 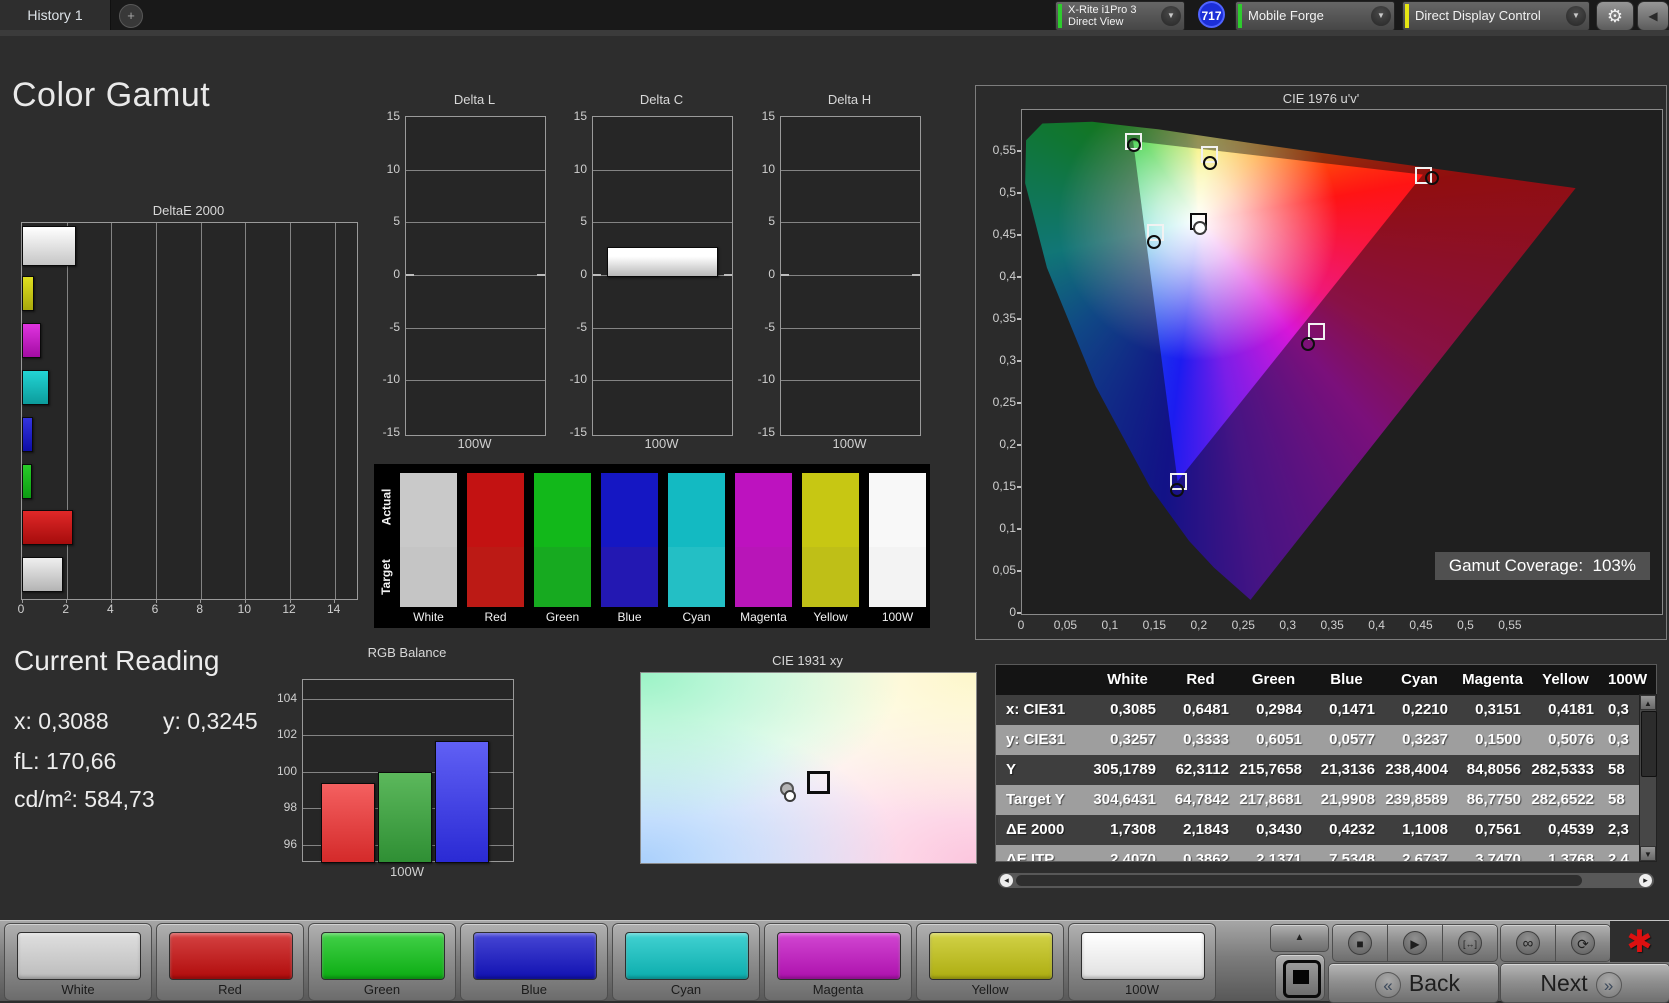 I want to click on back-button: «Back, so click(x=1413, y=983).